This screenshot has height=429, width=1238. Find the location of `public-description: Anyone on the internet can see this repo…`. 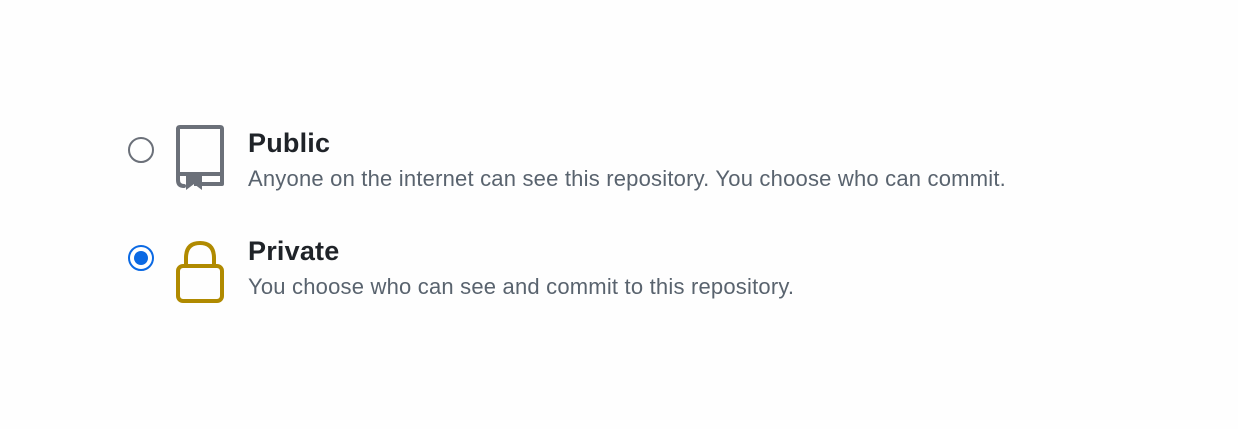

public-description: Anyone on the internet can see this repo… is located at coordinates (627, 178).